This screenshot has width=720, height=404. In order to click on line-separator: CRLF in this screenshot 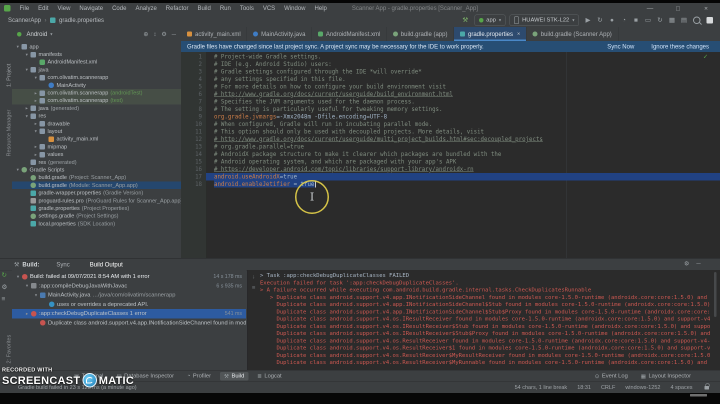, I will do `click(608, 388)`.